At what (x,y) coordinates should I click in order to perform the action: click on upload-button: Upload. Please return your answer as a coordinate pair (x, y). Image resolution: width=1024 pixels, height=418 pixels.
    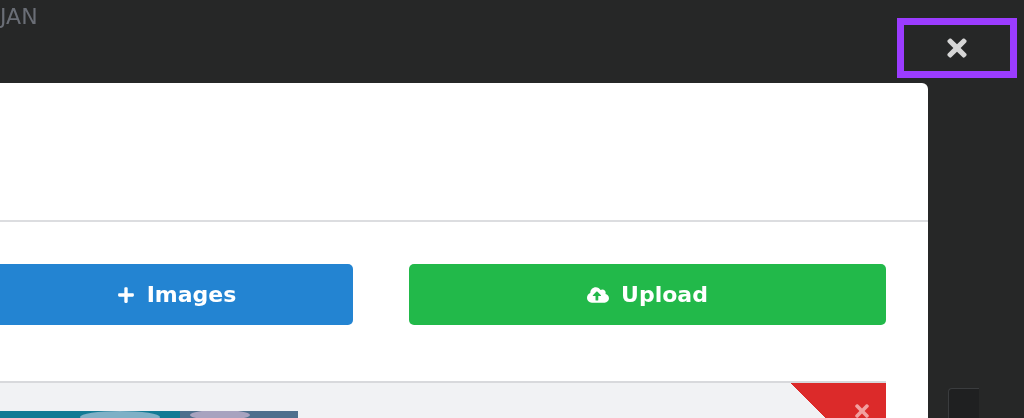
    Looking at the image, I should click on (647, 294).